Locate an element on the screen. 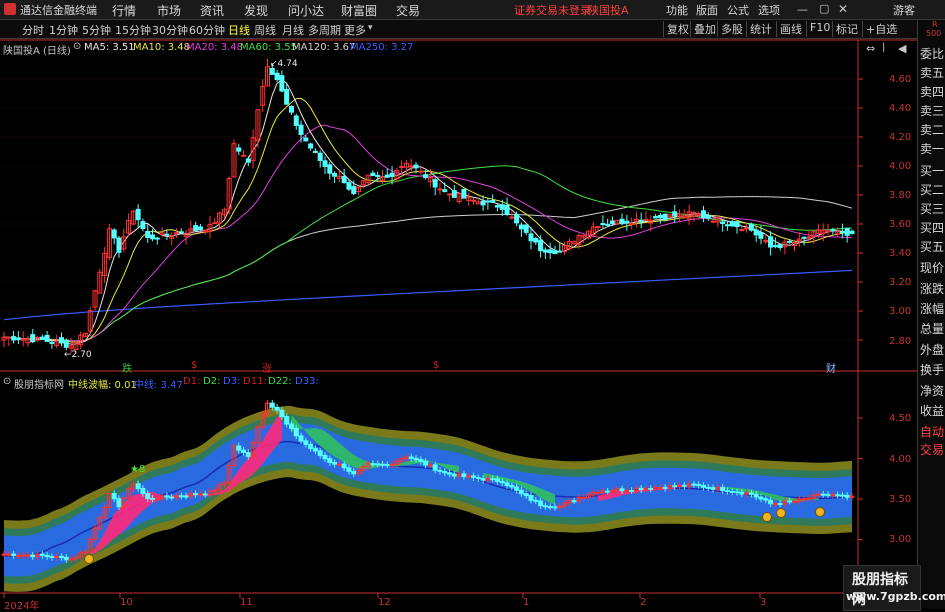  sidebar-item: 卖四 is located at coordinates (932, 91).